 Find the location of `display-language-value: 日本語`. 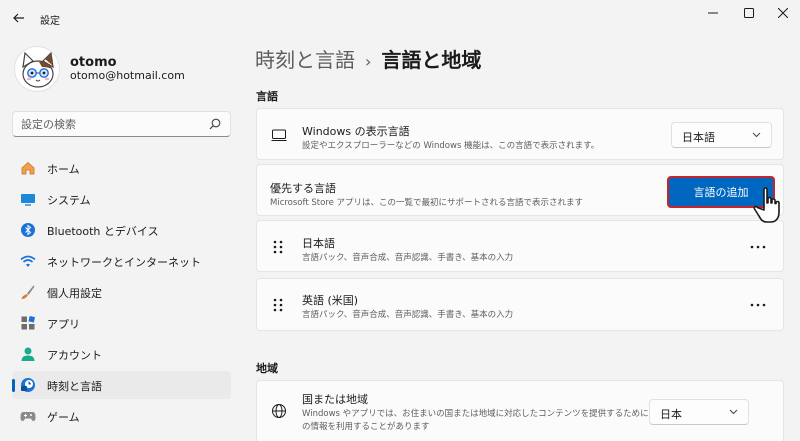

display-language-value: 日本語 is located at coordinates (698, 137).